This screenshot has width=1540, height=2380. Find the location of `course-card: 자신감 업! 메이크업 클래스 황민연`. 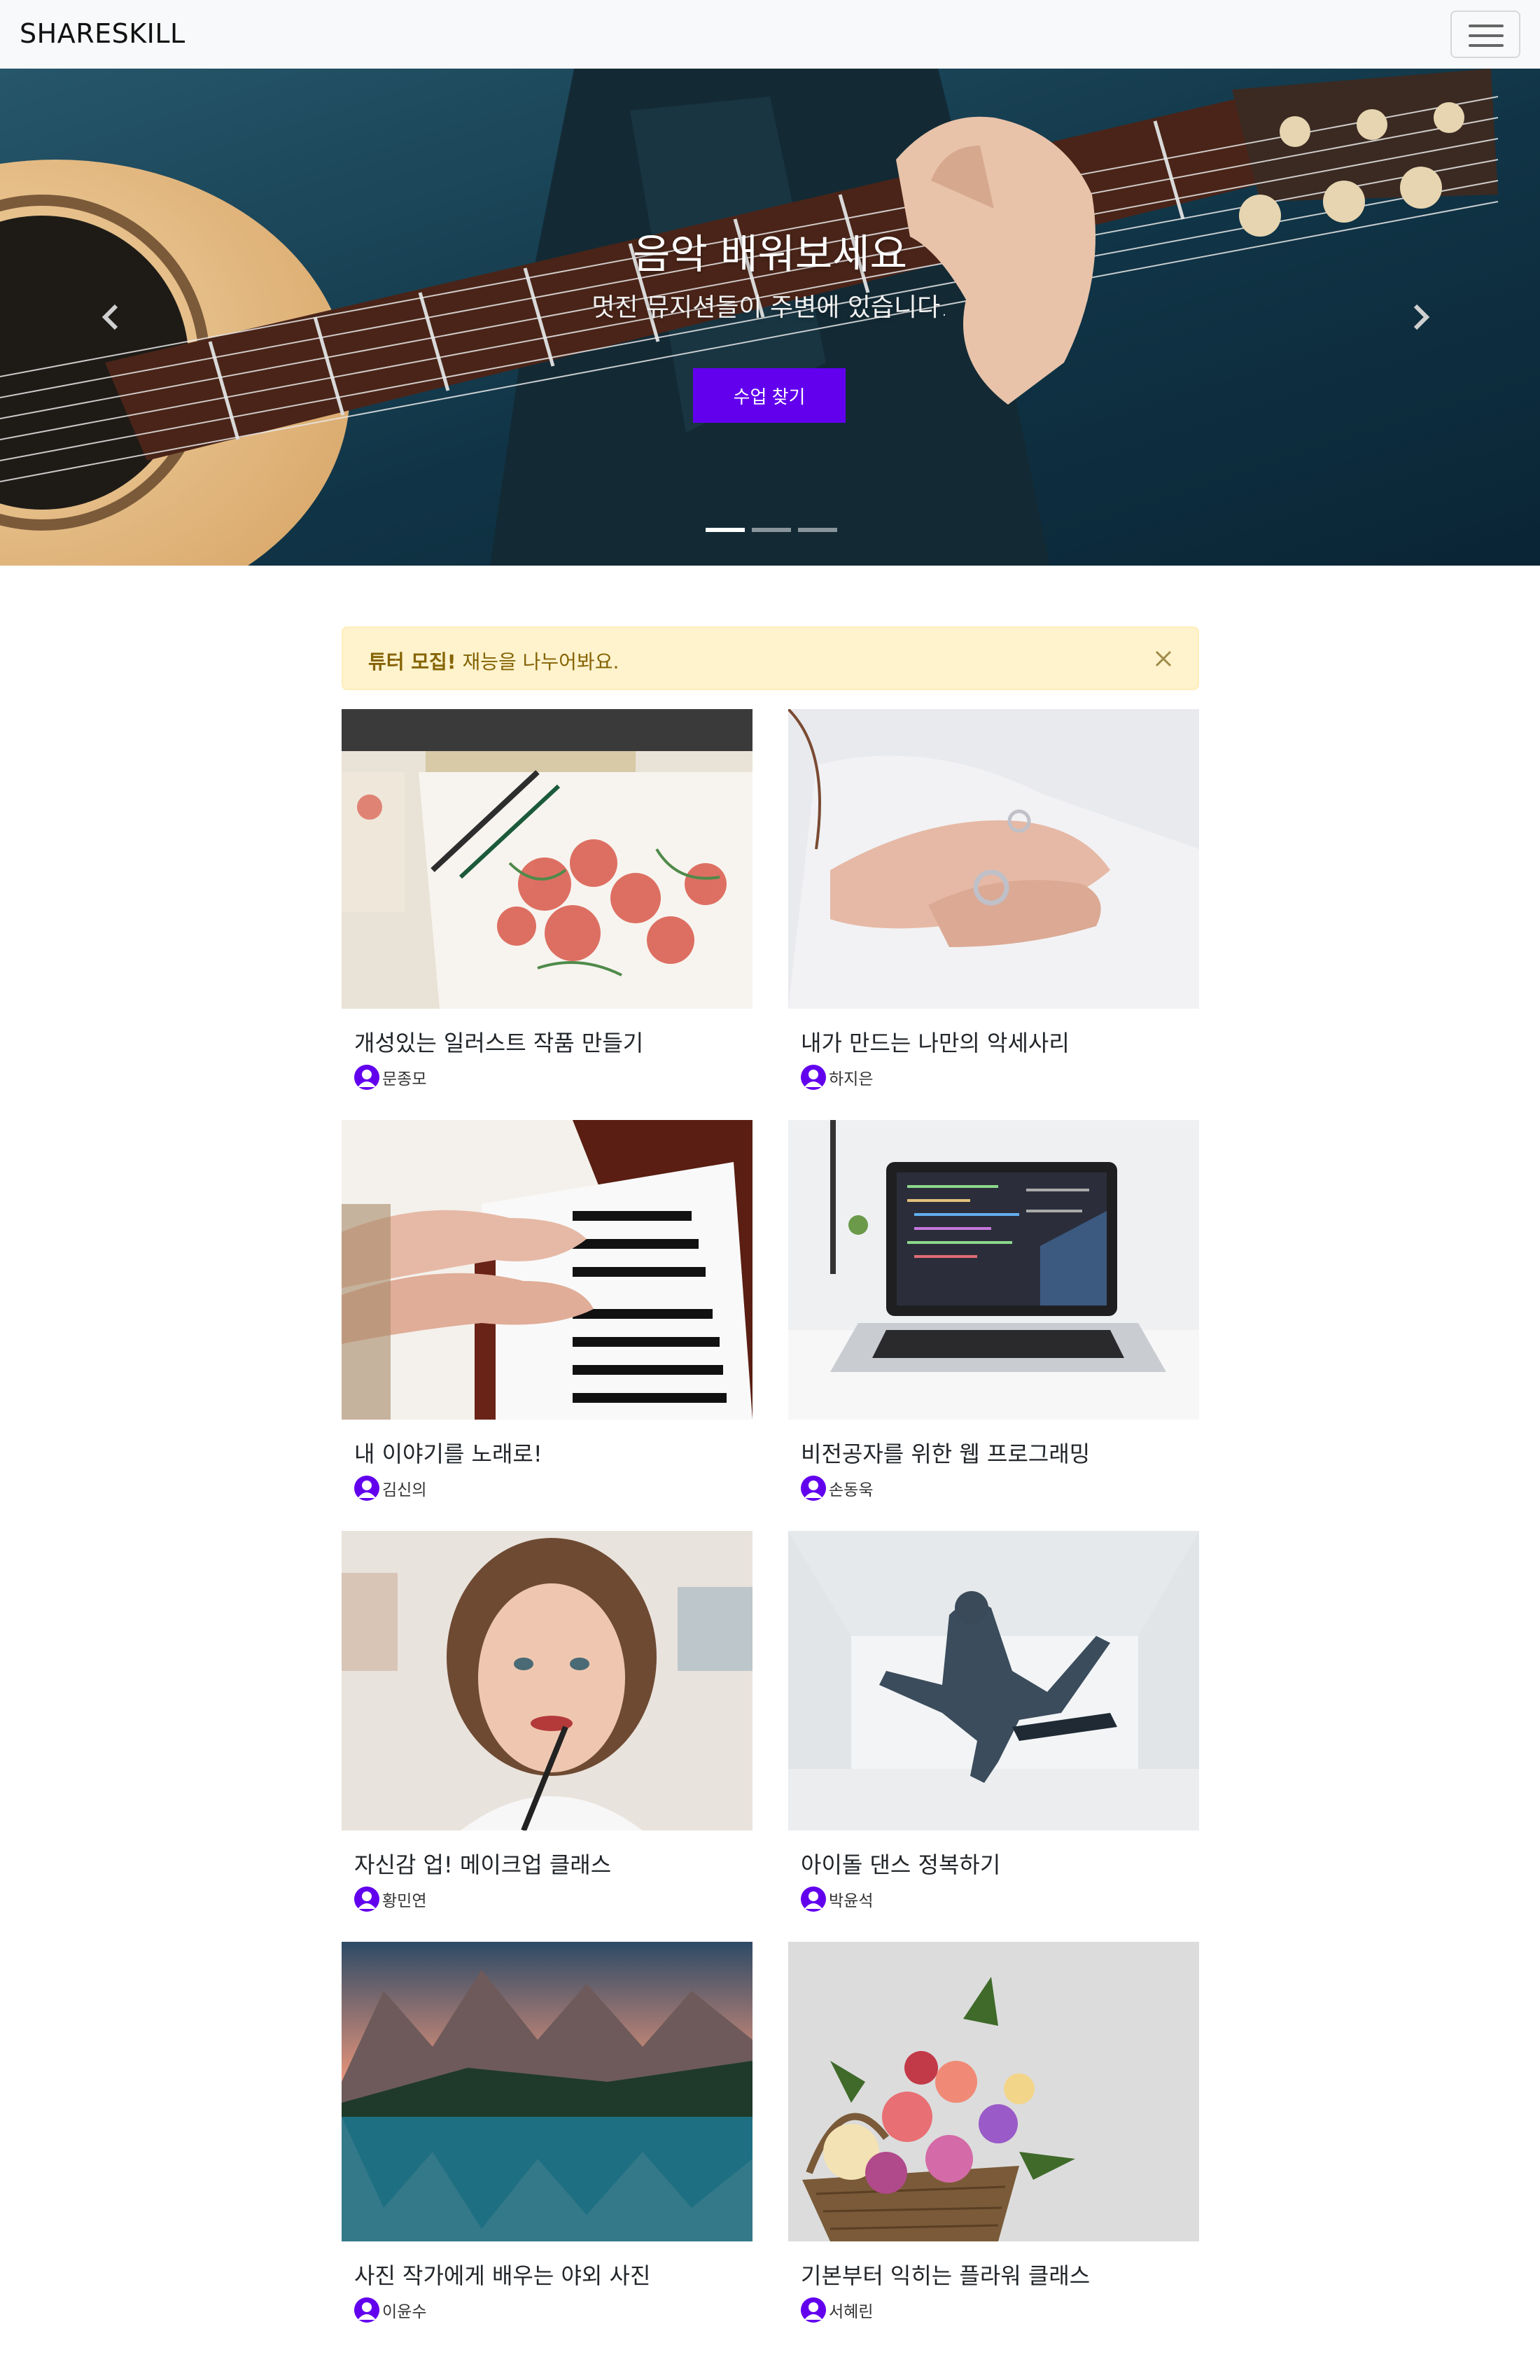

course-card: 자신감 업! 메이크업 클래스 황민연 is located at coordinates (547, 1721).